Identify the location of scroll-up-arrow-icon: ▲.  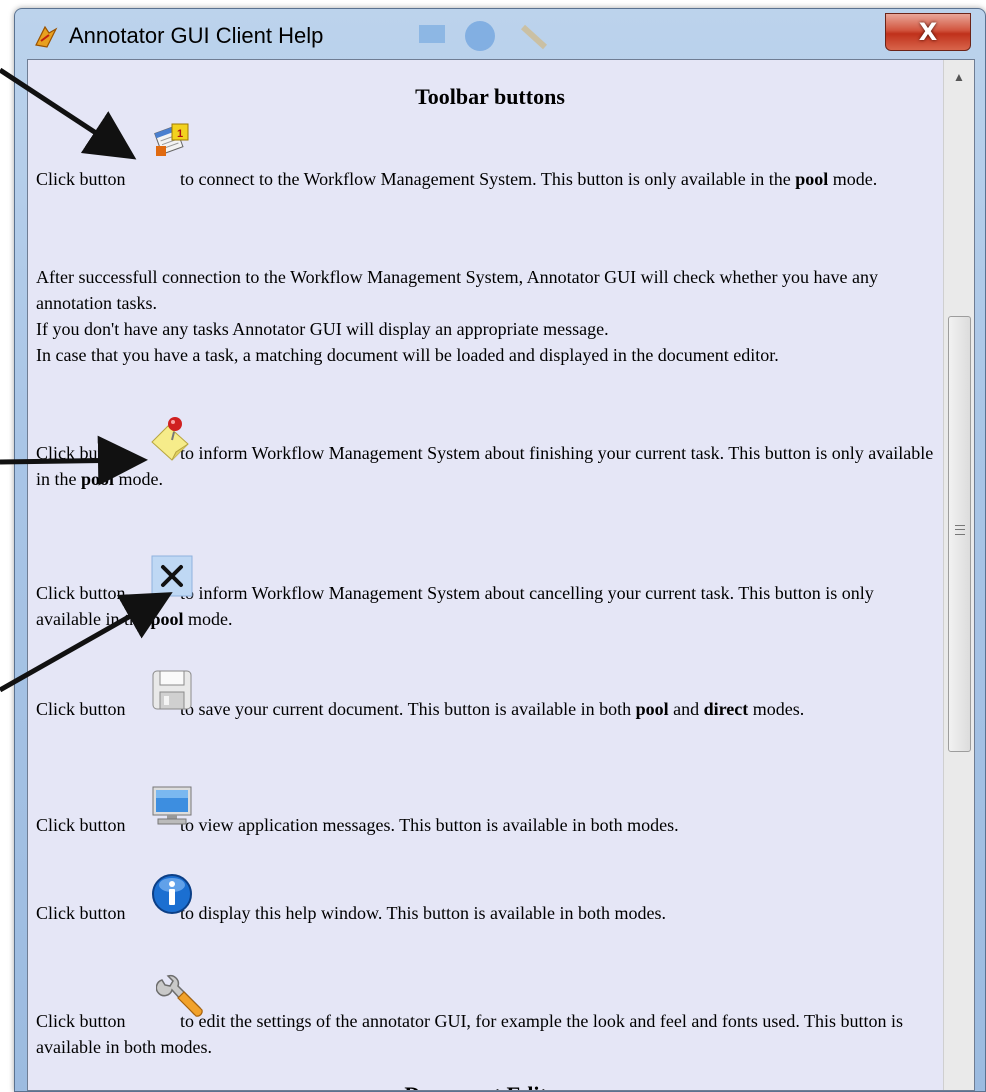
(959, 77).